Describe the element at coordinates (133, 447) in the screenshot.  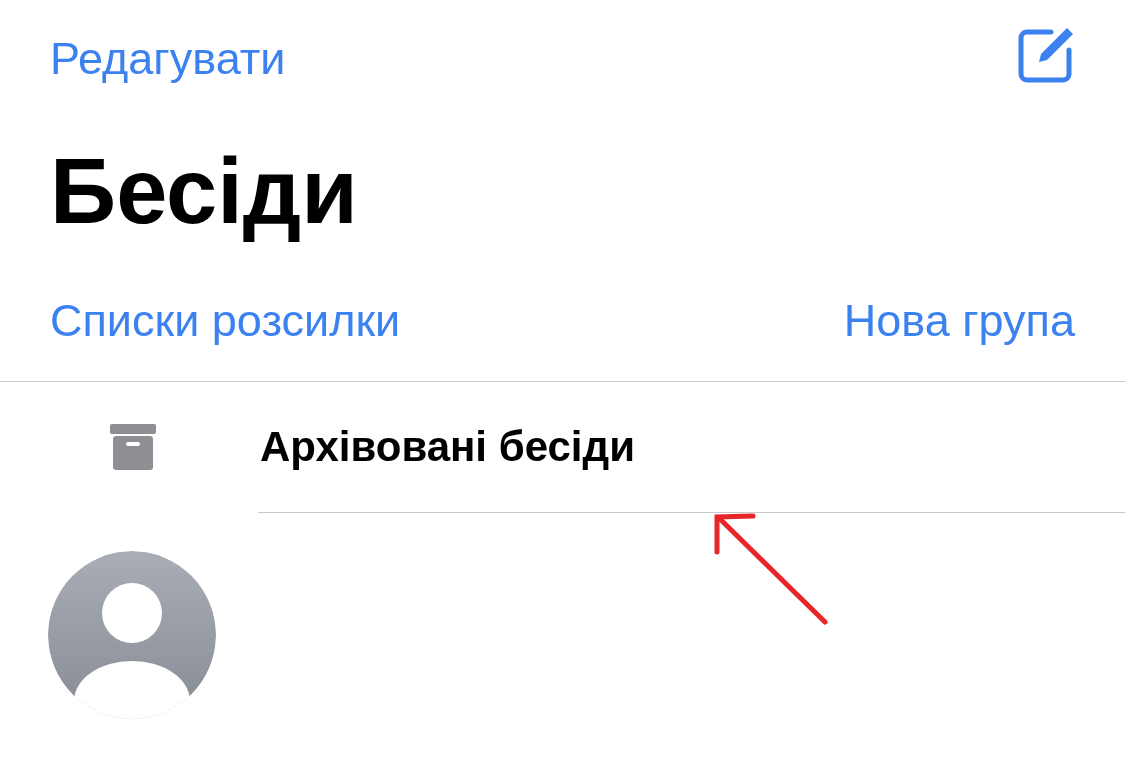
I see `archive-icon` at that location.